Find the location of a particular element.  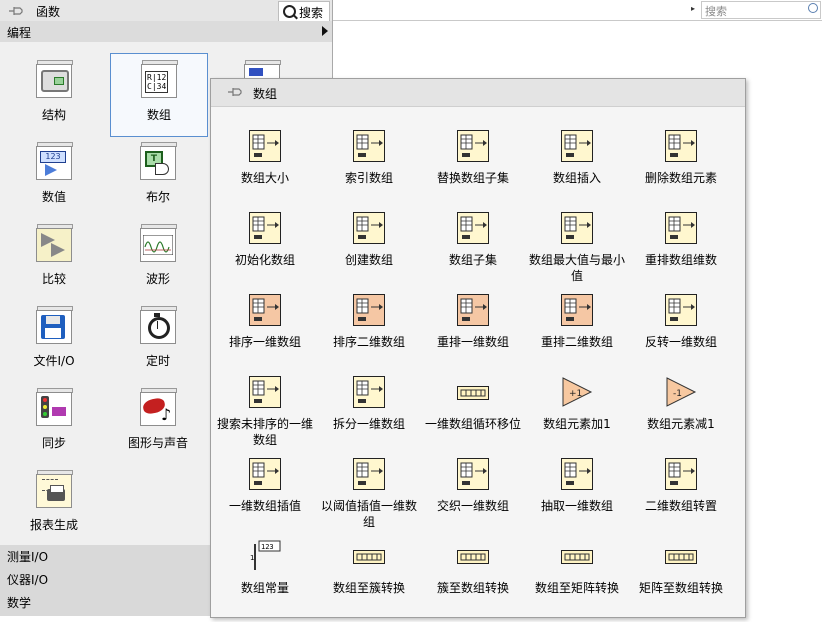

subpalette-item-increment-array-element: +1 数组元素加1 is located at coordinates (577, 417).